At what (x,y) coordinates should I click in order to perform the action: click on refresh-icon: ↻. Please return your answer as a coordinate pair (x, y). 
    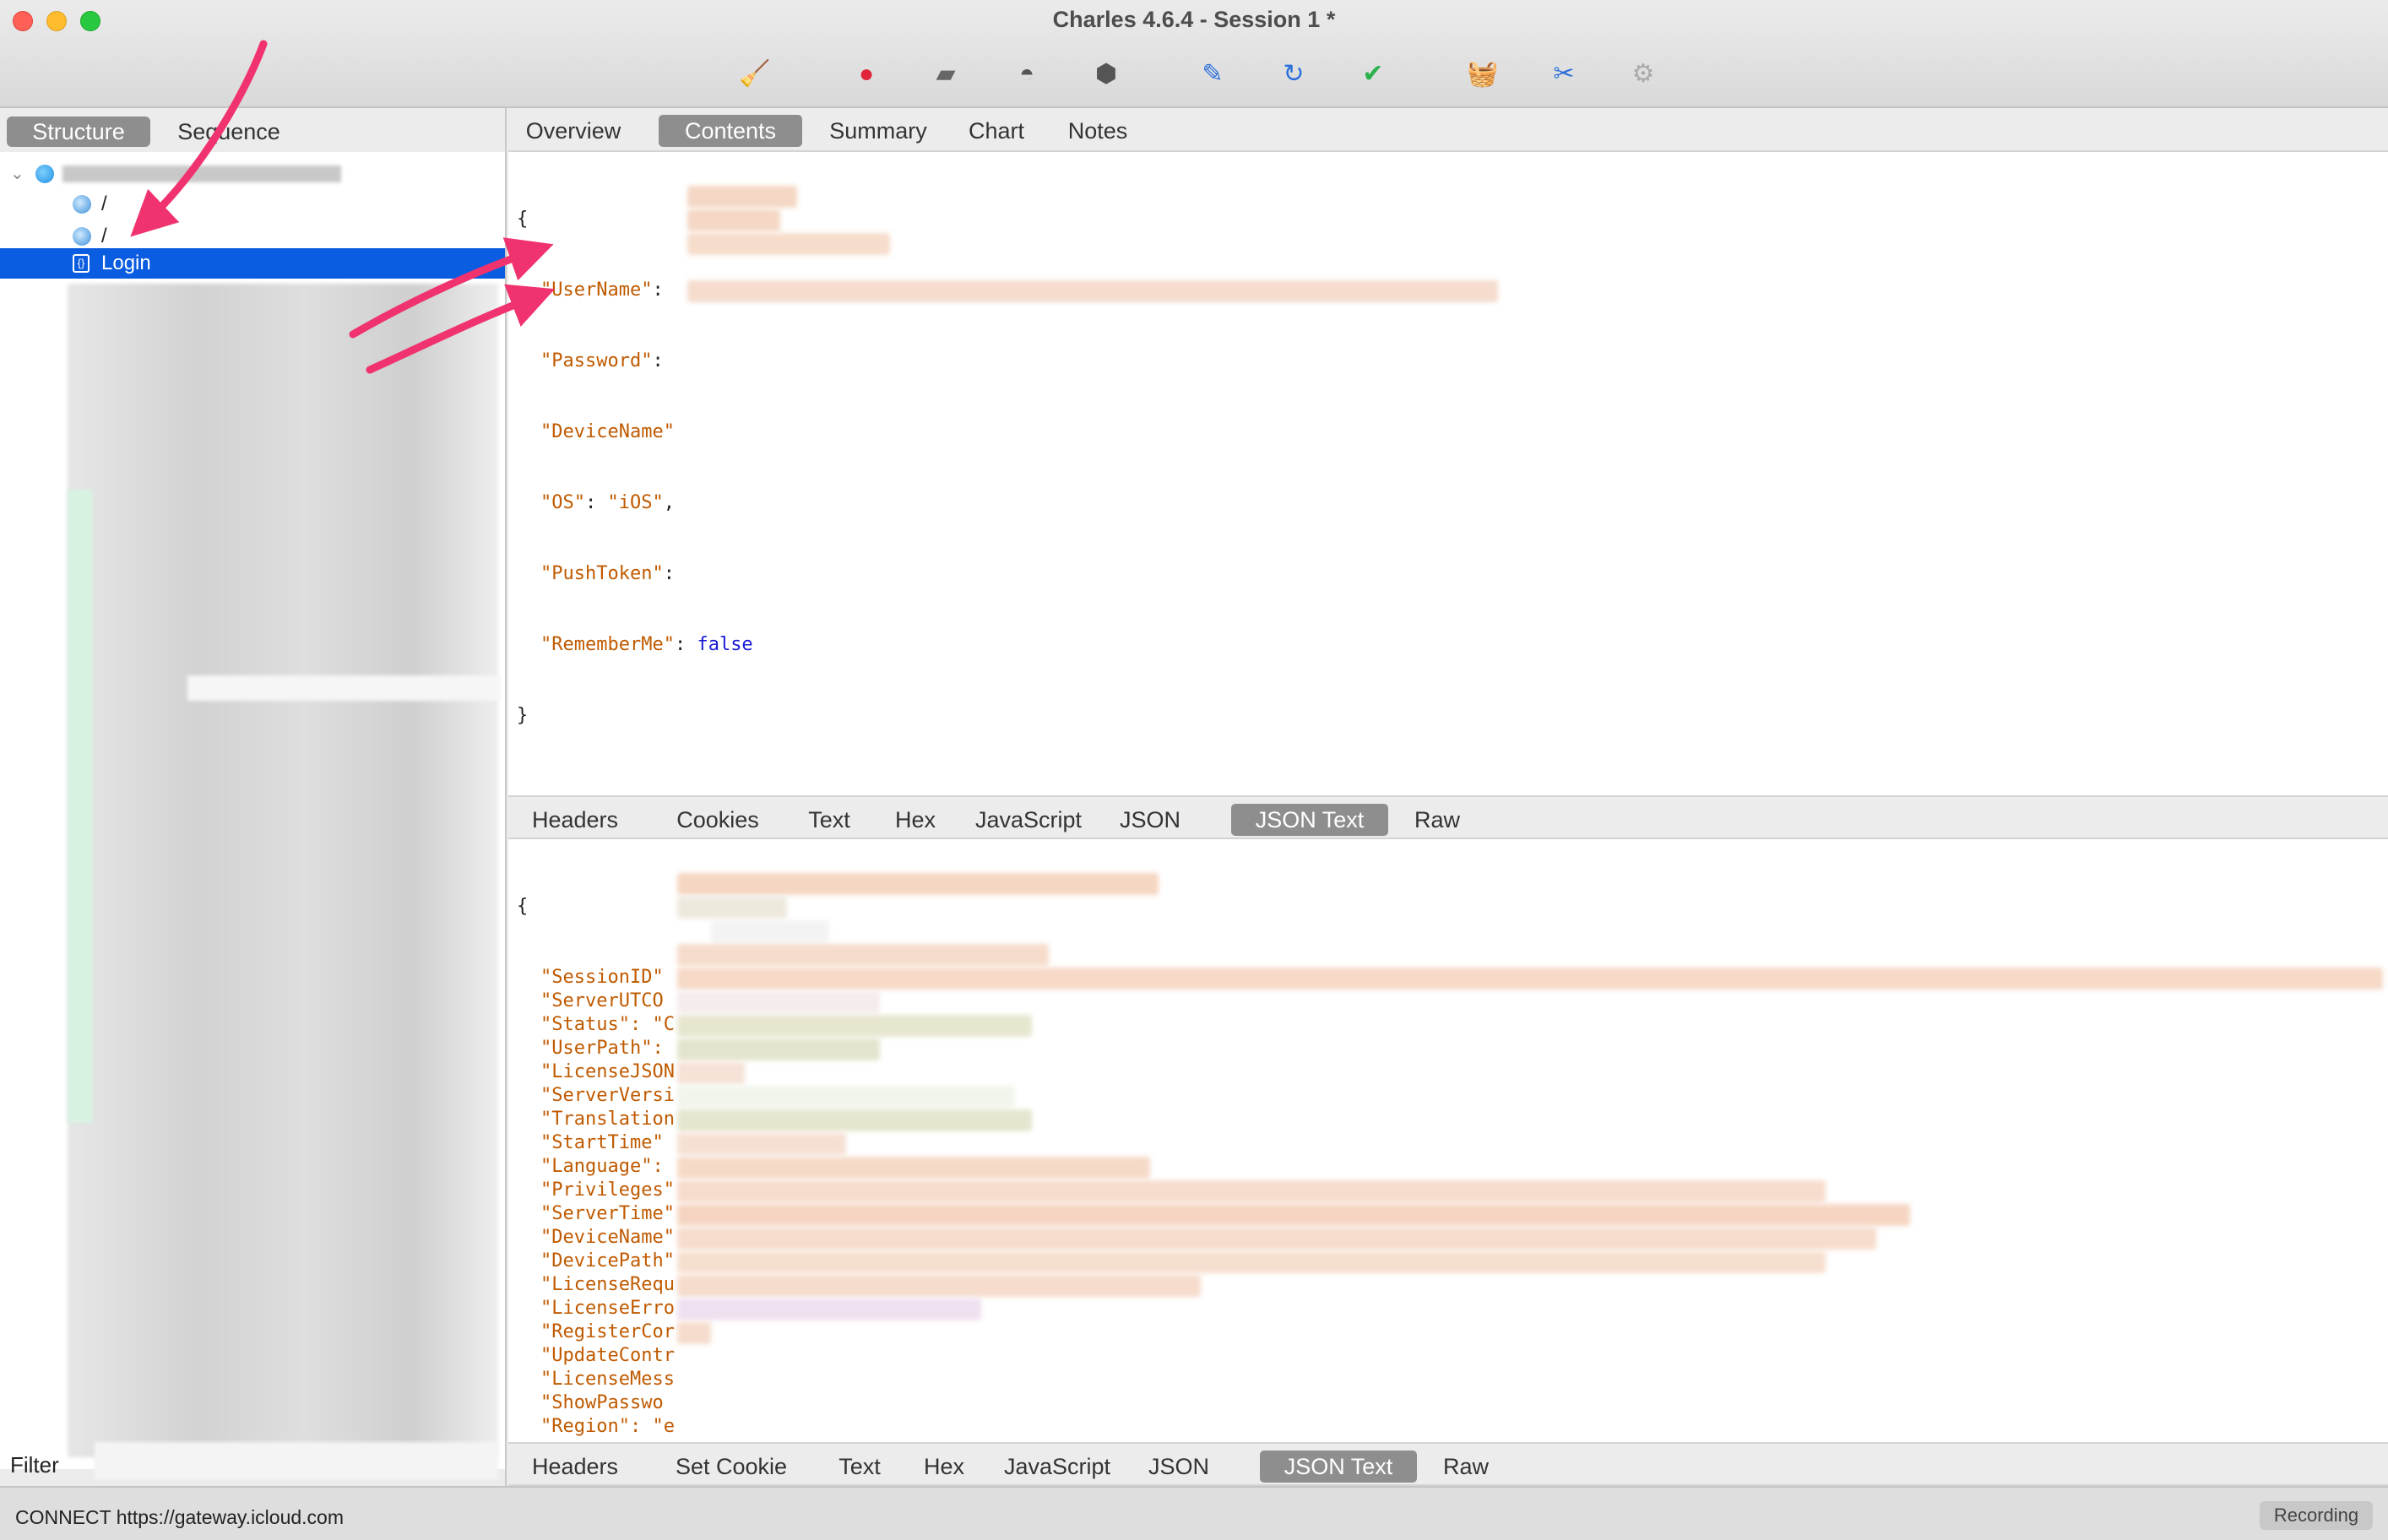
    Looking at the image, I should click on (1294, 74).